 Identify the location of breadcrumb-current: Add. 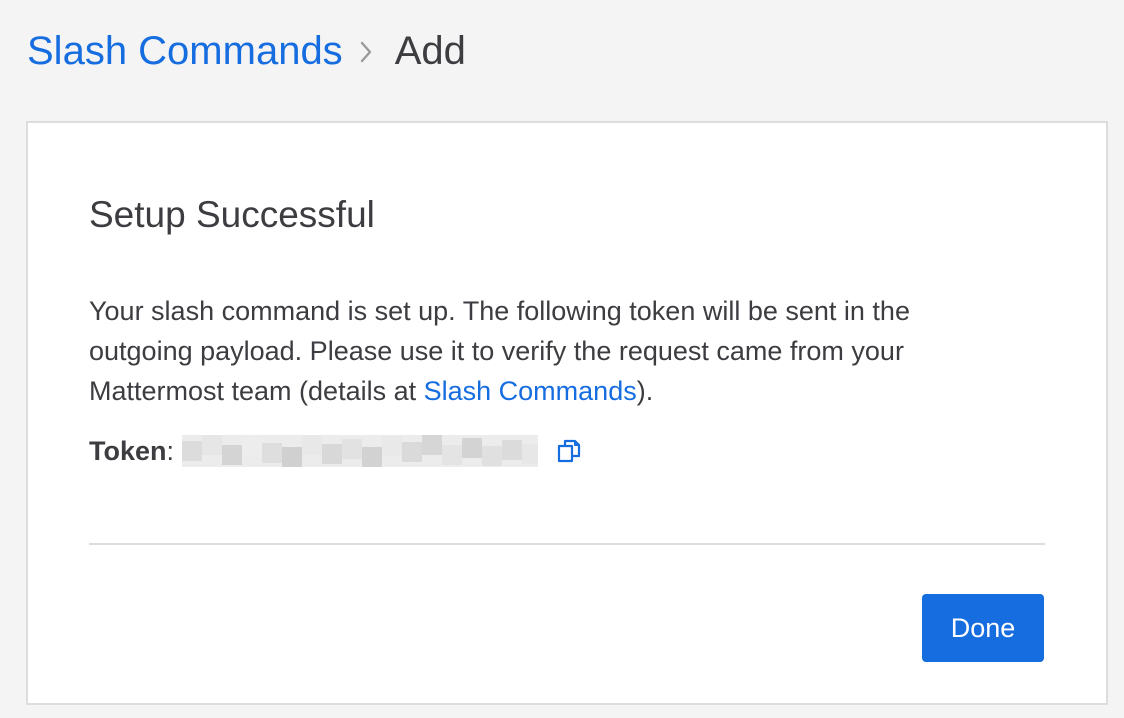
(430, 51).